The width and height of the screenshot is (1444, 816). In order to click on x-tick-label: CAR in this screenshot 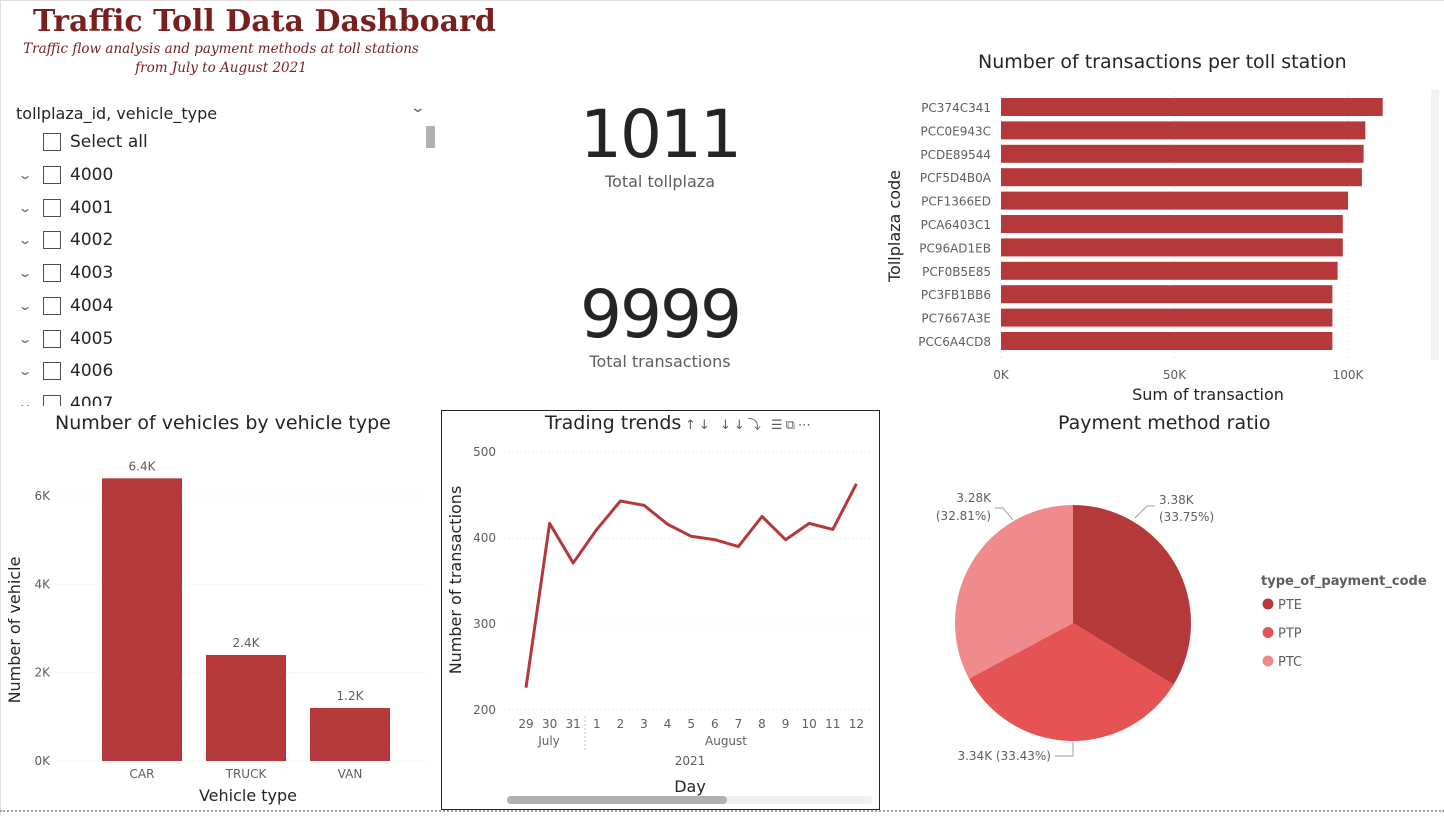, I will do `click(142, 774)`.